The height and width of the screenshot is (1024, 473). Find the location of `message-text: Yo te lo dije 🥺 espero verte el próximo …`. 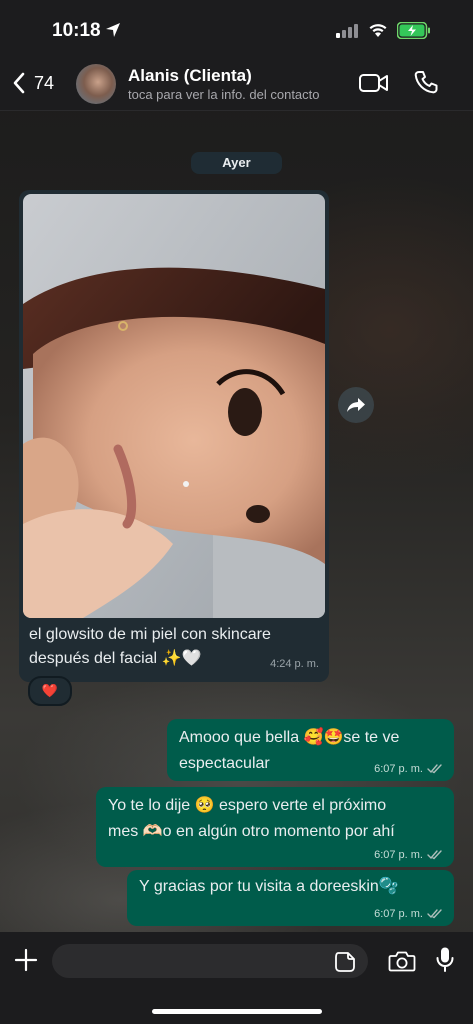

message-text: Yo te lo dije 🥺 espero verte el próximo … is located at coordinates (251, 819).